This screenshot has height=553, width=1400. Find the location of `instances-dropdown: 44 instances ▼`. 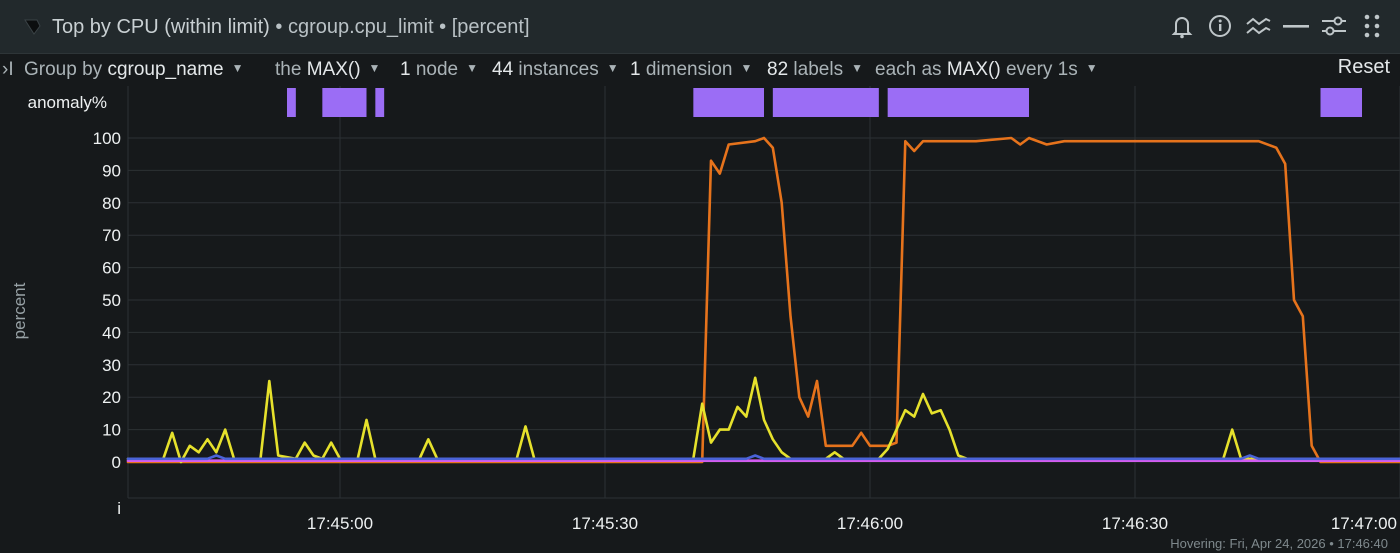

instances-dropdown: 44 instances ▼ is located at coordinates (555, 70).